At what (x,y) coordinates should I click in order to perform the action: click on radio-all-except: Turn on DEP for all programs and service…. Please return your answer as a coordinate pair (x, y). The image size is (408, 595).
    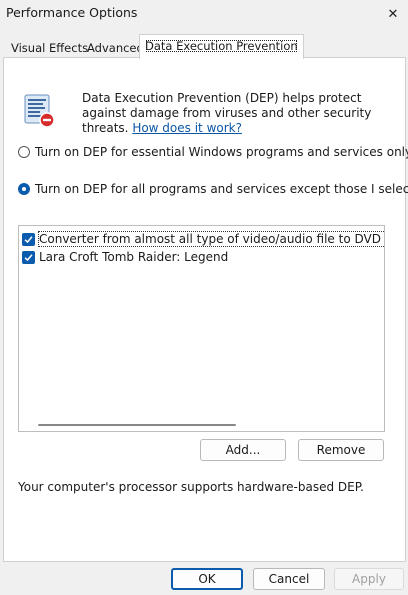
    Looking at the image, I should click on (213, 189).